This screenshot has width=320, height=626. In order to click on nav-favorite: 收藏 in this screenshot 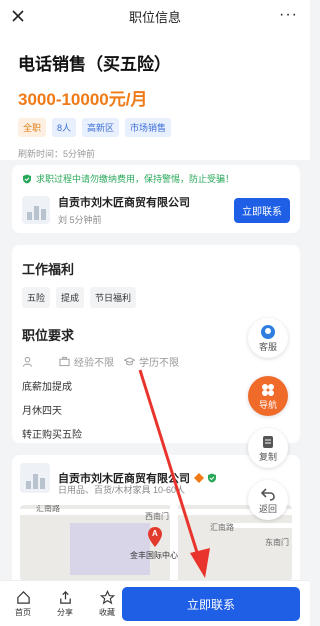, I will do `click(107, 603)`.